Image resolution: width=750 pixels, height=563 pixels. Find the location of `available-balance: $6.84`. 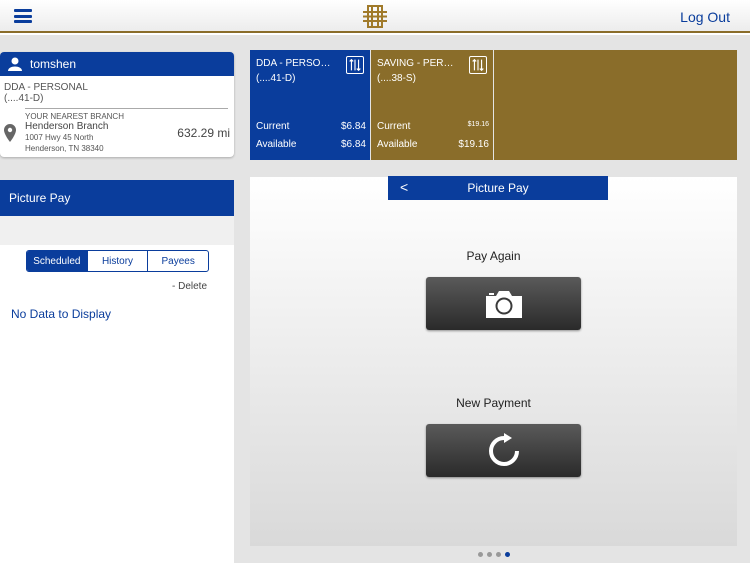

available-balance: $6.84 is located at coordinates (353, 144).